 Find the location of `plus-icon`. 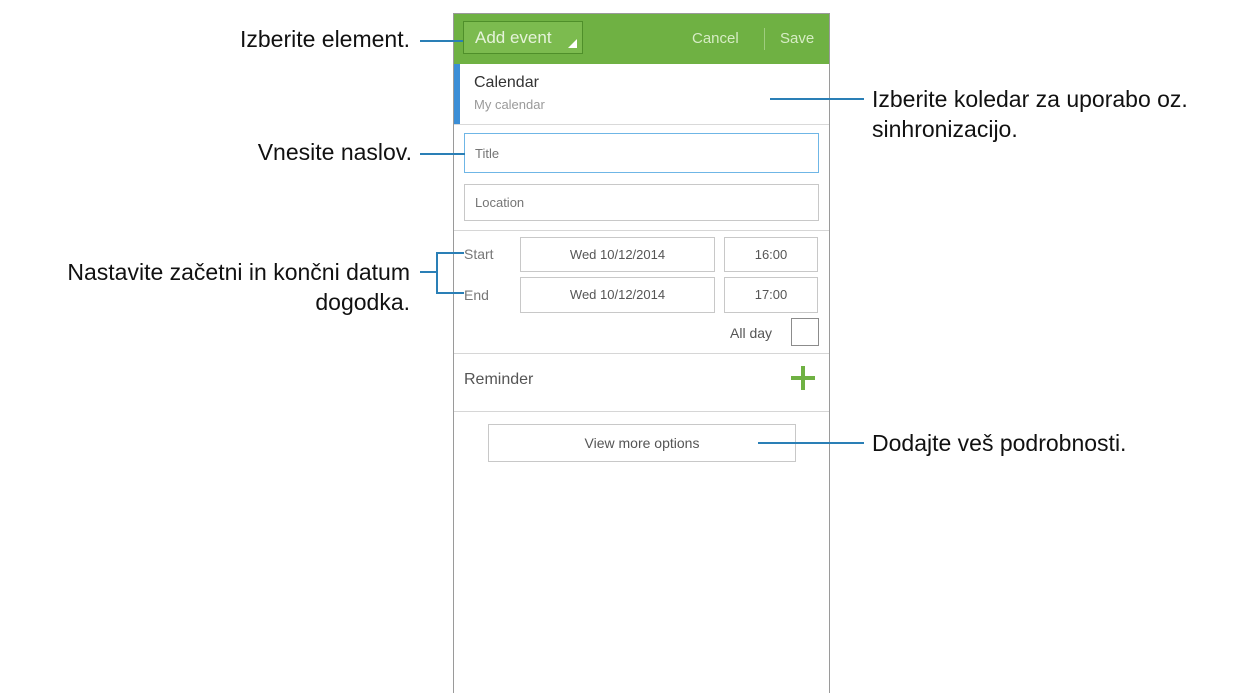

plus-icon is located at coordinates (803, 378).